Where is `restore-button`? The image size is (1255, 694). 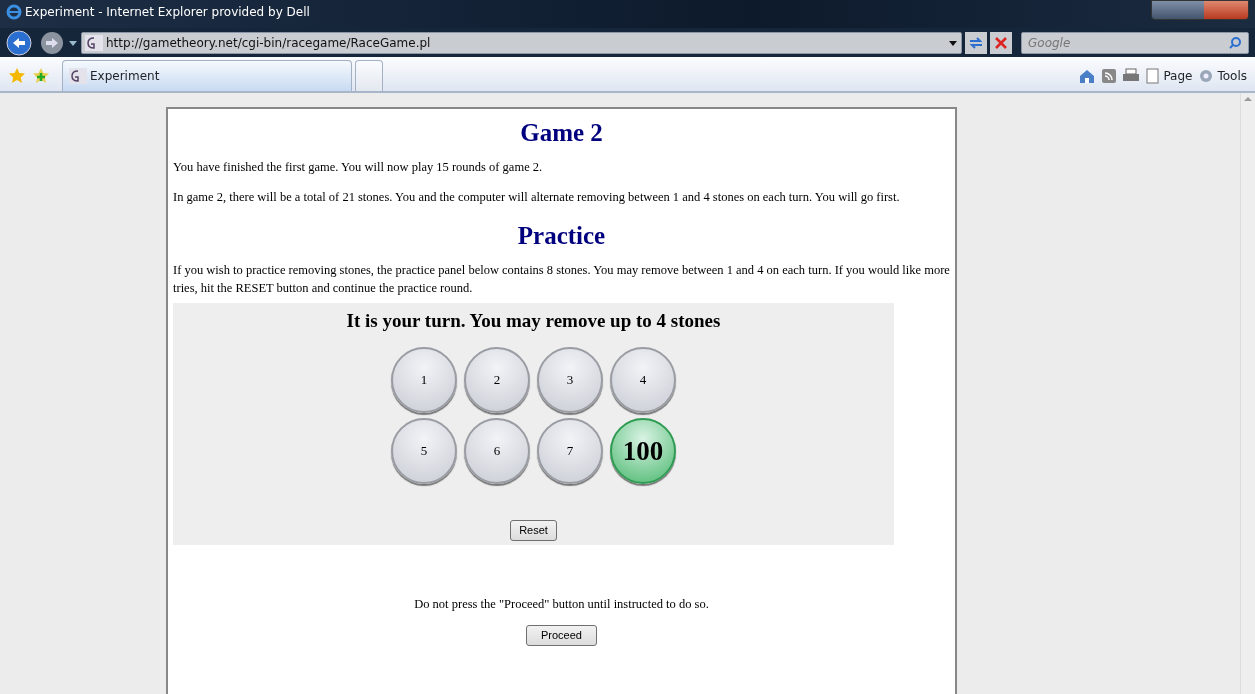 restore-button is located at coordinates (1191, 10).